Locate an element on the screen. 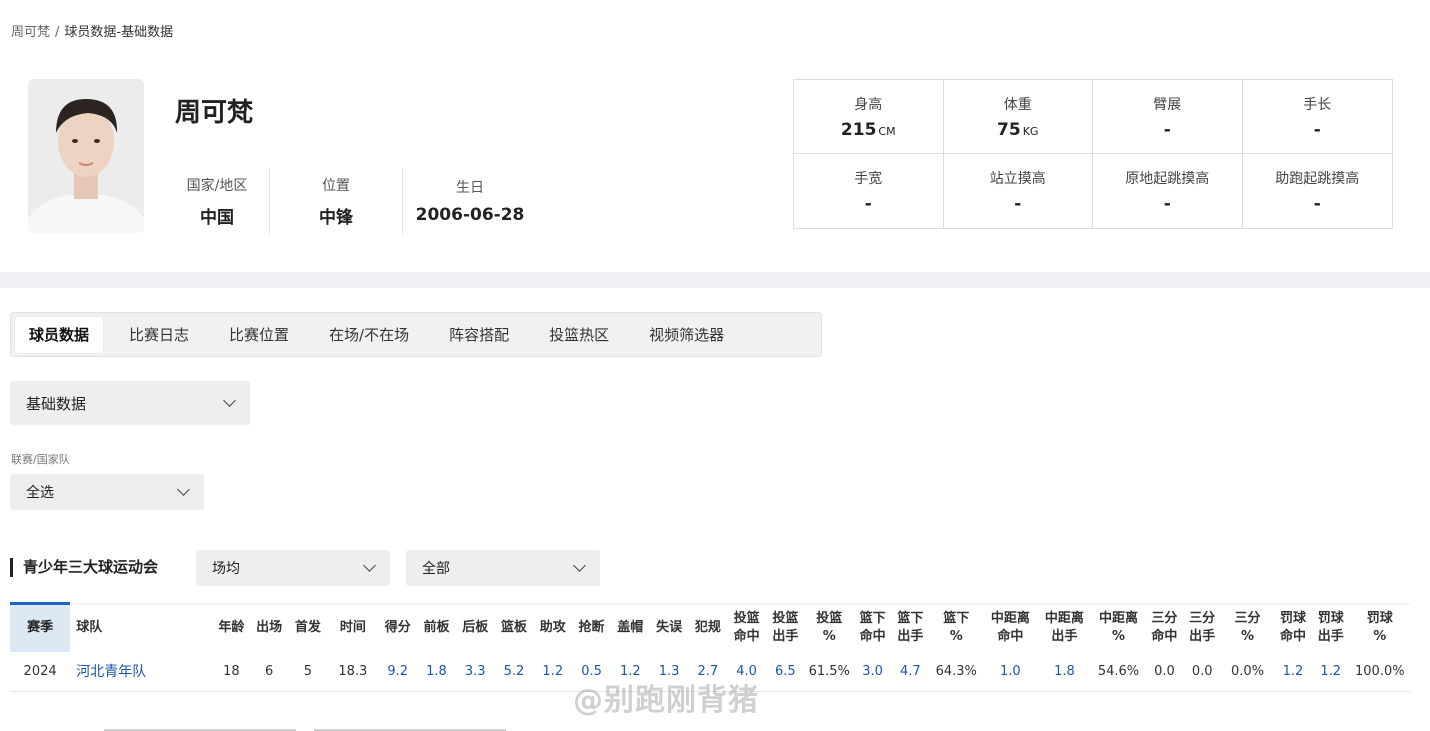 This screenshot has height=731, width=1430. data-type-select-value: 基础数据 is located at coordinates (56, 403).